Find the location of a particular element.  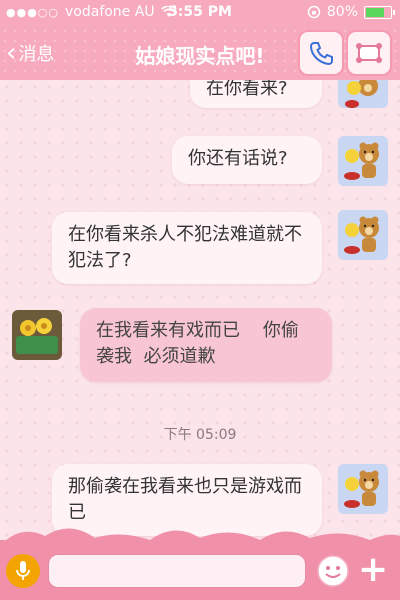

emoji-icon is located at coordinates (333, 571).